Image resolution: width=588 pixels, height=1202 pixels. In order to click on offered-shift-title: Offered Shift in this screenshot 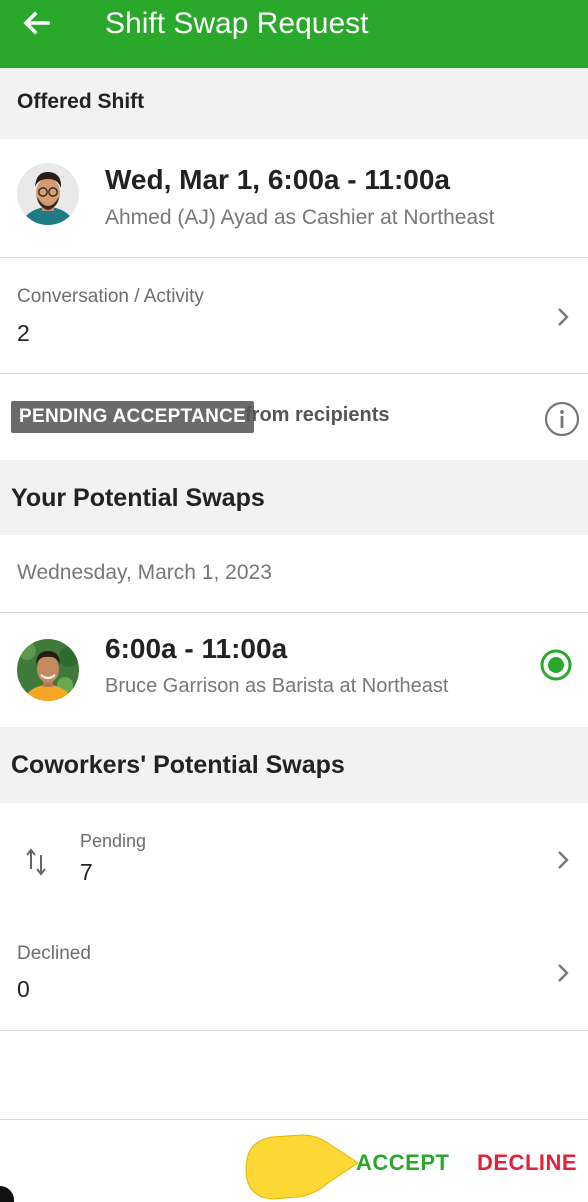, I will do `click(81, 101)`.